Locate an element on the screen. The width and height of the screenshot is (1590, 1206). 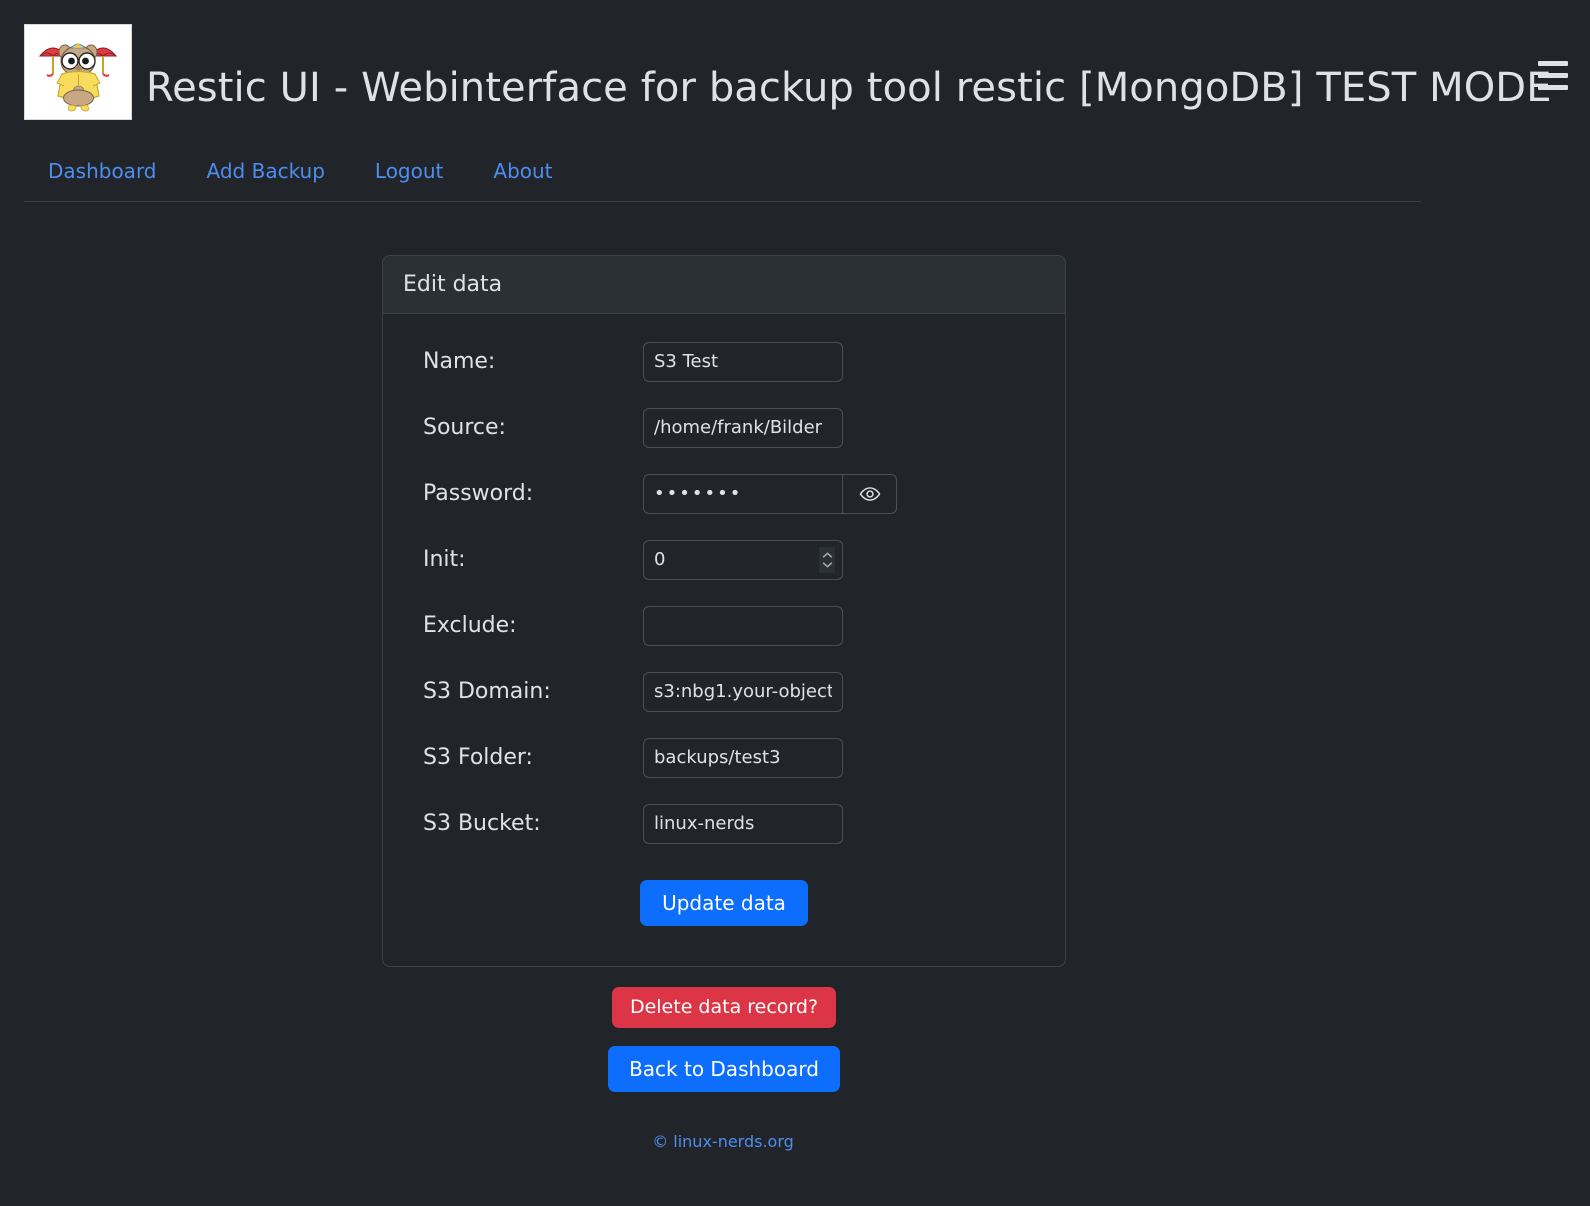
nav-item-add-backup: Add Backup is located at coordinates (266, 171).